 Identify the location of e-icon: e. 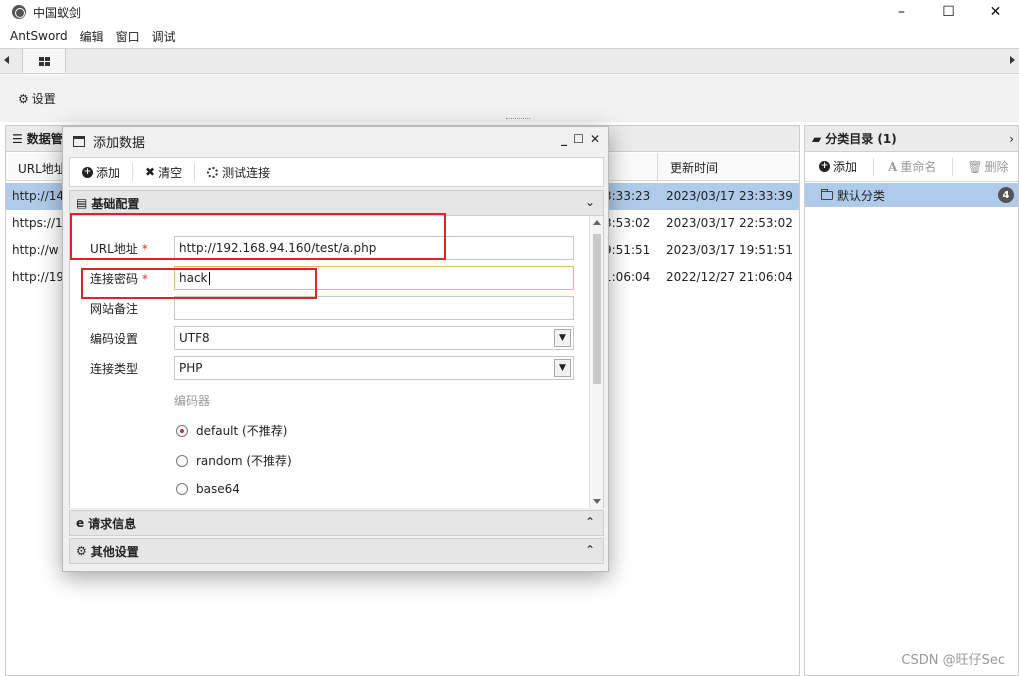
(80, 523).